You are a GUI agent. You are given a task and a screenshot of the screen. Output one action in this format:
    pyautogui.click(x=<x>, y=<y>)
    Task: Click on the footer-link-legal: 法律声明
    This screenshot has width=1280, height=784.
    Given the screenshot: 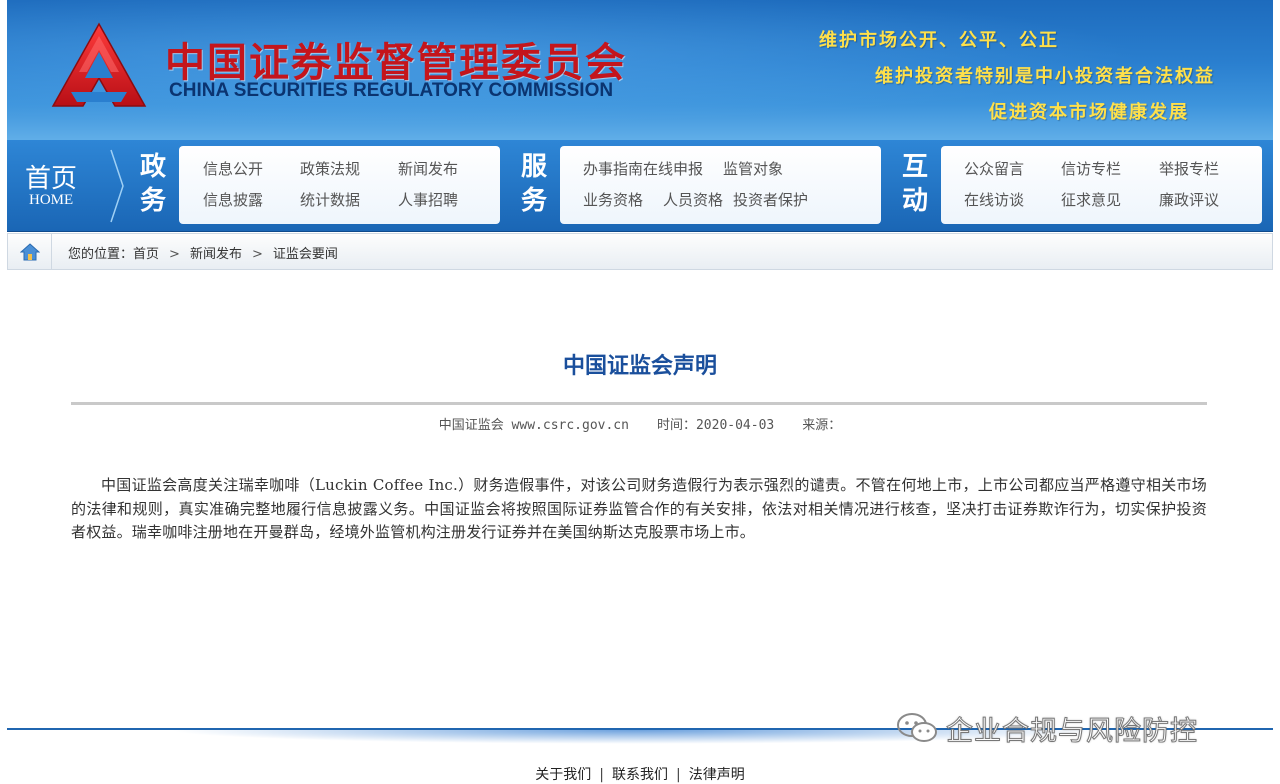 What is the action you would take?
    pyautogui.click(x=717, y=775)
    